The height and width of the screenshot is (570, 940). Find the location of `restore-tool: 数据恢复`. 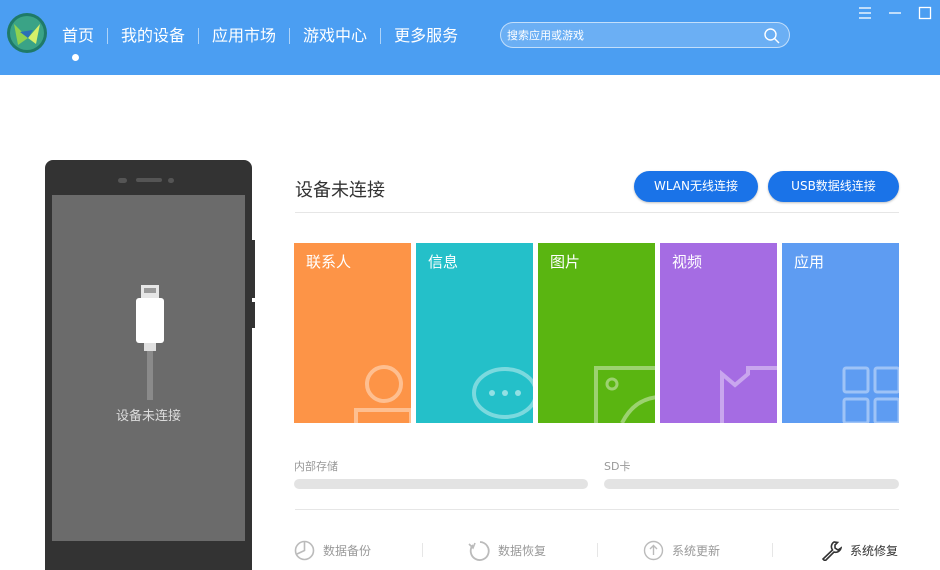

restore-tool: 数据恢复 is located at coordinates (507, 550).